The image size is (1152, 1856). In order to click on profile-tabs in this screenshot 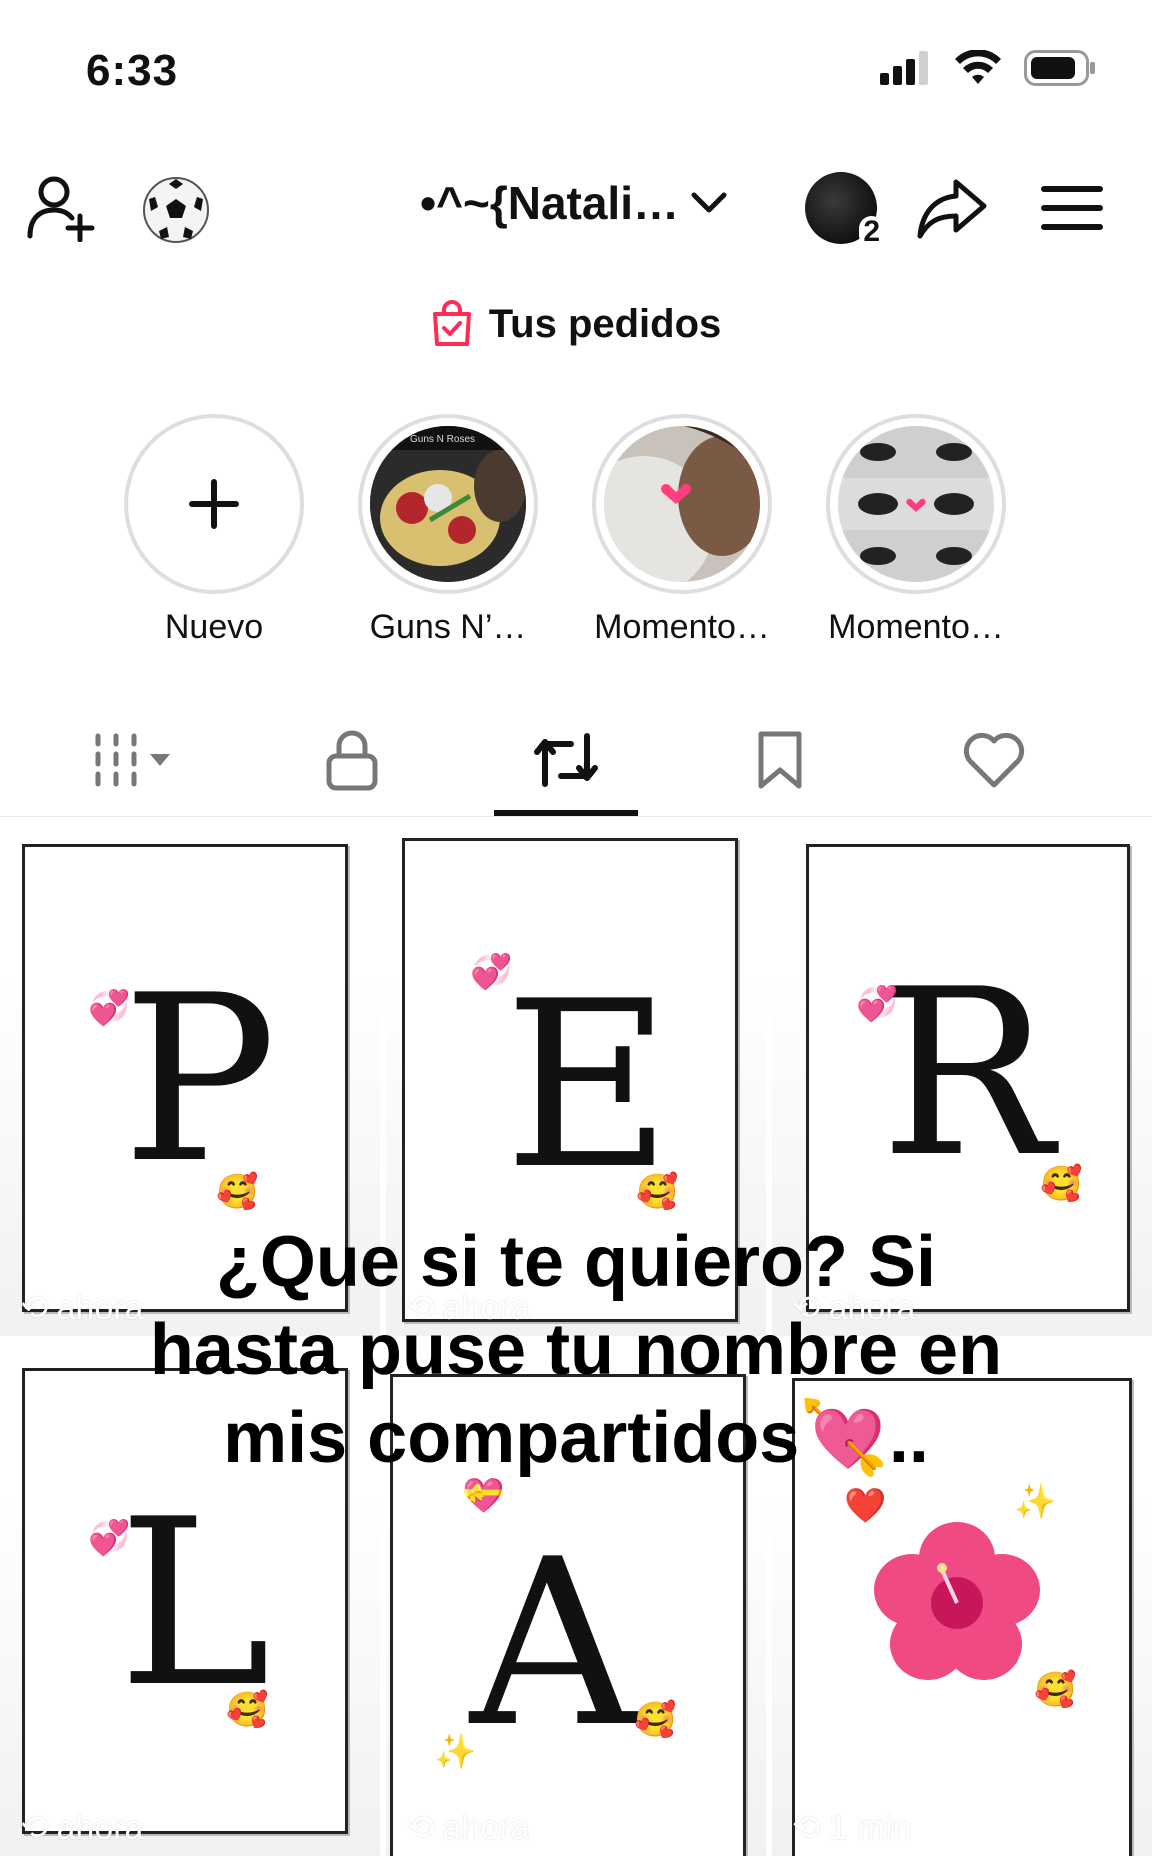, I will do `click(576, 758)`.